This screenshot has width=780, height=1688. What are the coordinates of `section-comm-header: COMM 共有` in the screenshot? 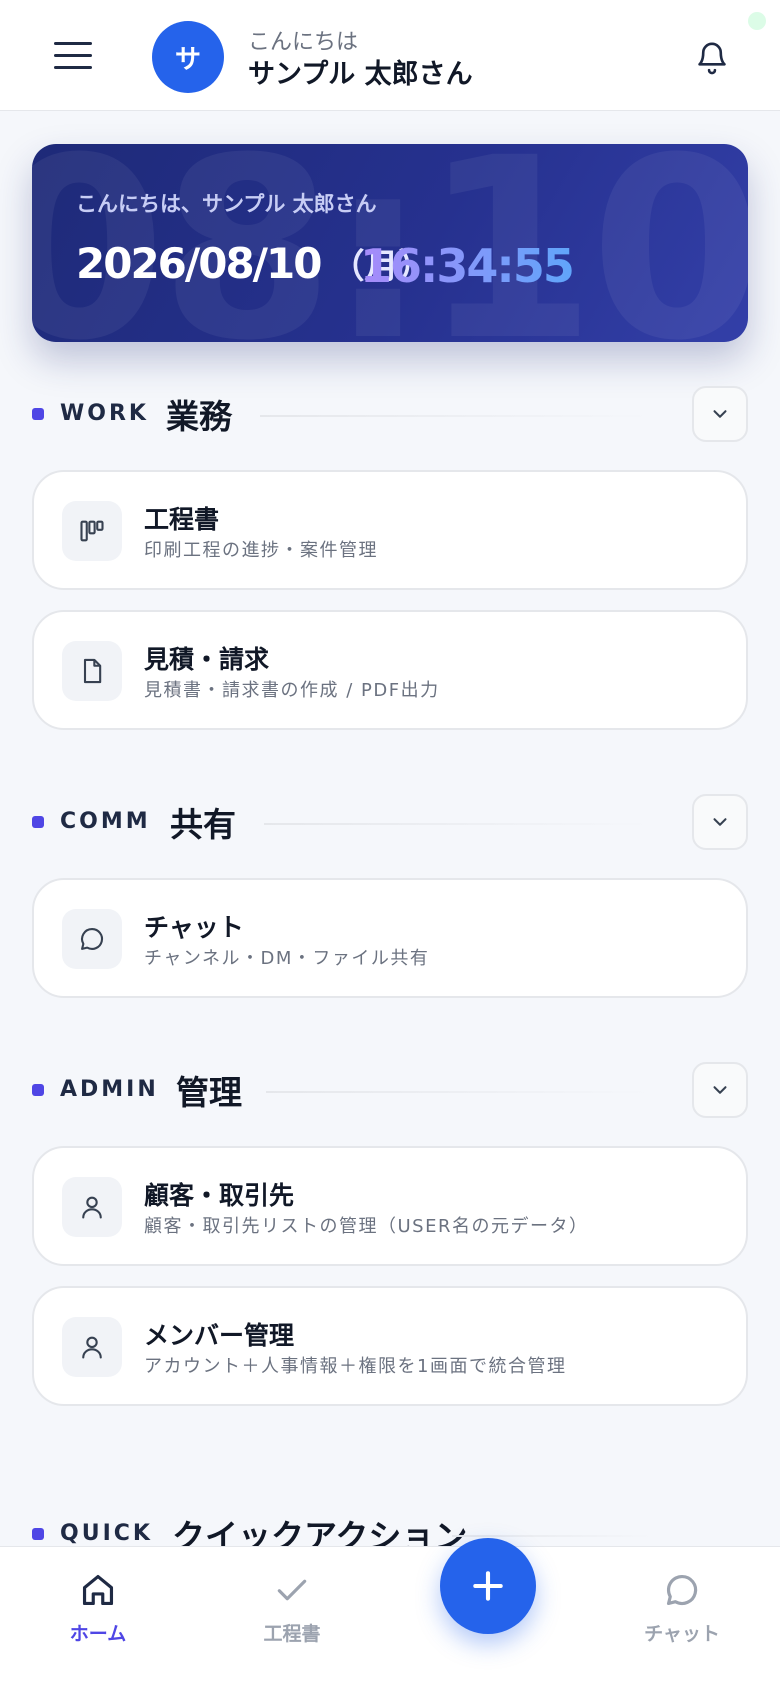 It's located at (390, 822).